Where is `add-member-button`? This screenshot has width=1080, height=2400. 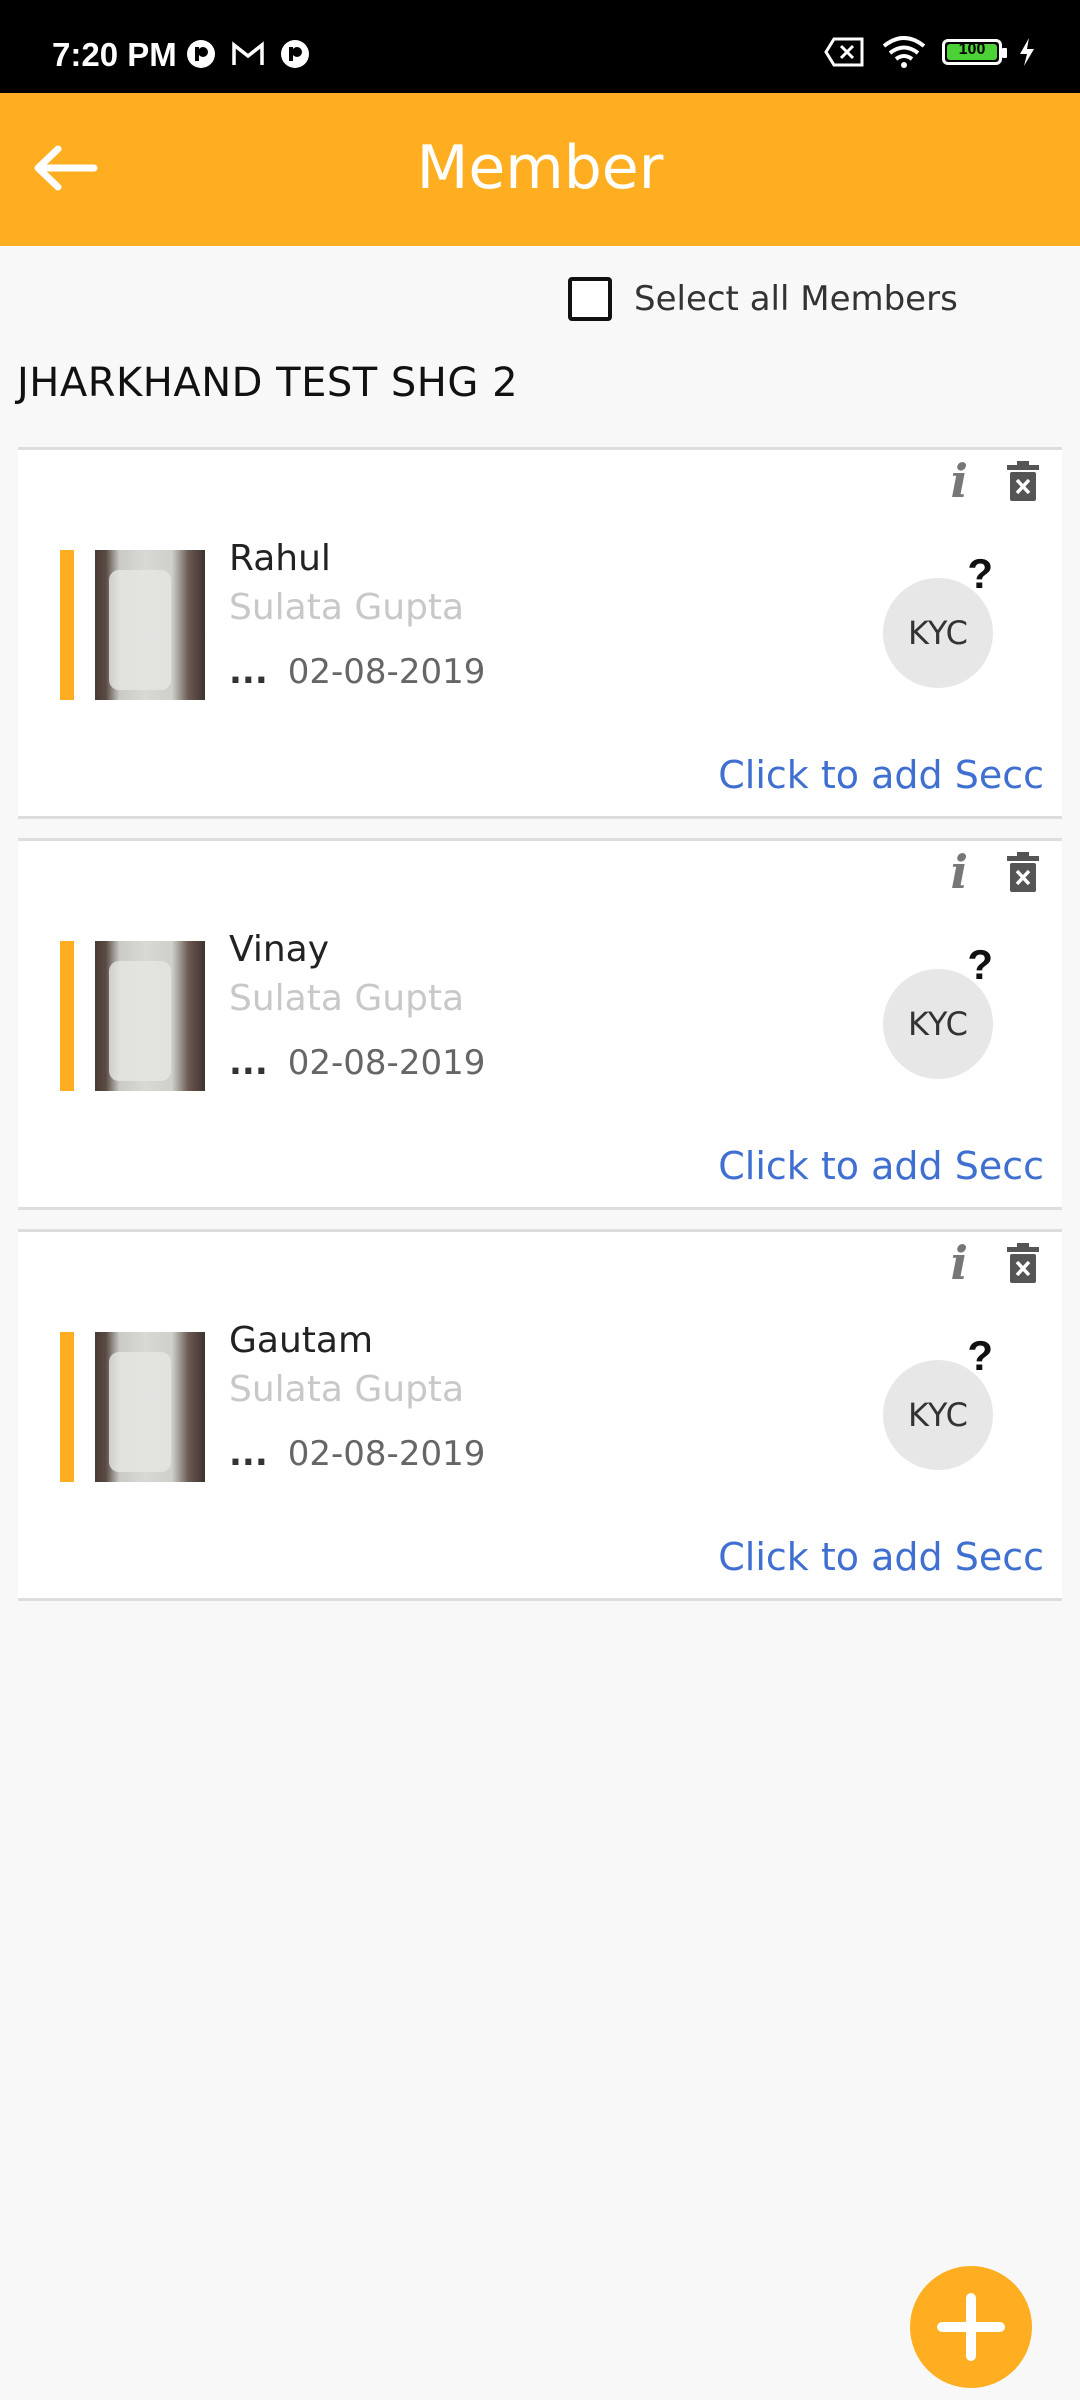 add-member-button is located at coordinates (971, 2327).